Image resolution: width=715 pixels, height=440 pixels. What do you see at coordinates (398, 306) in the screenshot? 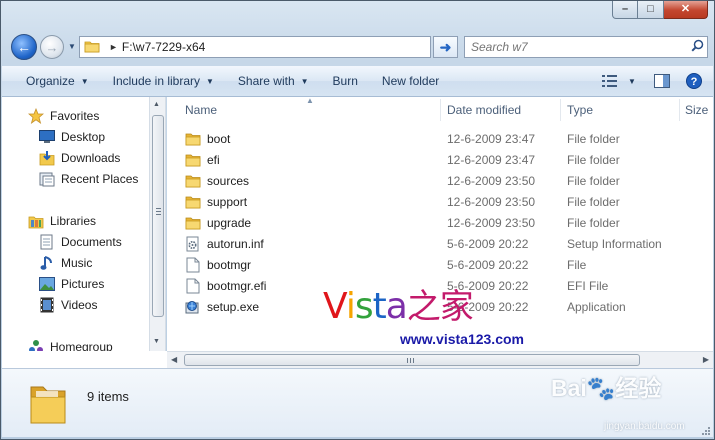
I see `vista123-watermark: Vista之家` at bounding box center [398, 306].